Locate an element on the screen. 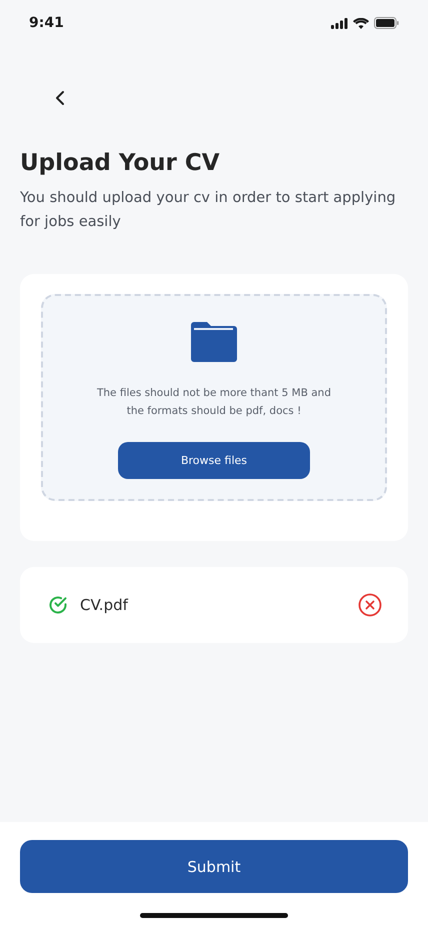  battery-icon is located at coordinates (386, 23).